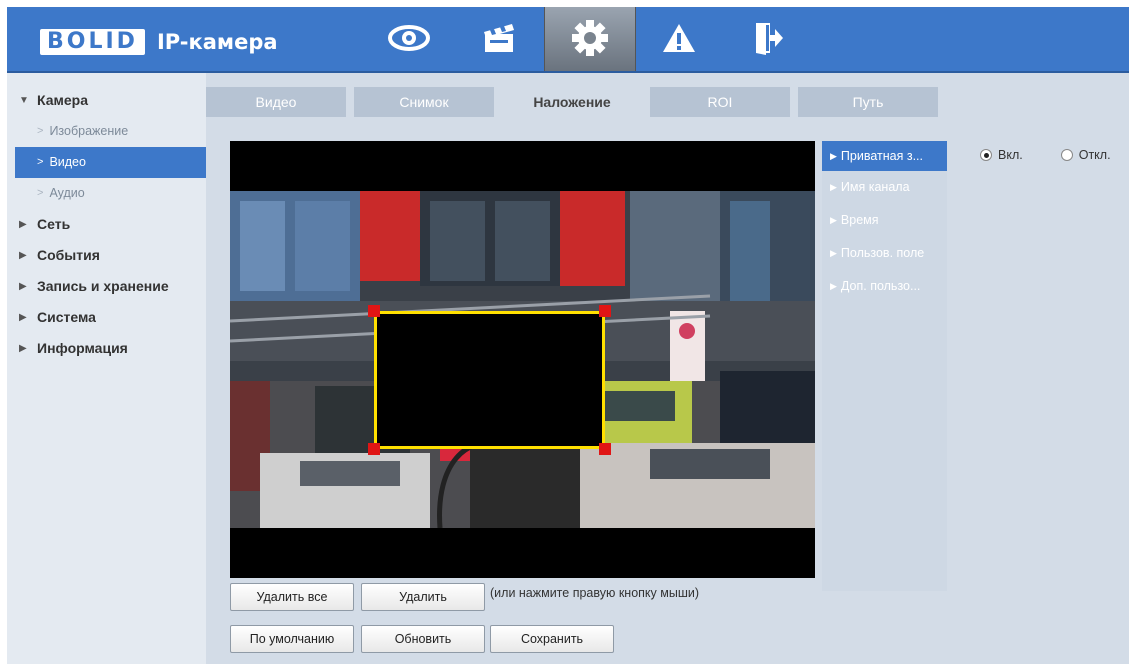 This screenshot has width=1129, height=664. What do you see at coordinates (54, 224) in the screenshot?
I see `sidebar-item-label: Сеть` at bounding box center [54, 224].